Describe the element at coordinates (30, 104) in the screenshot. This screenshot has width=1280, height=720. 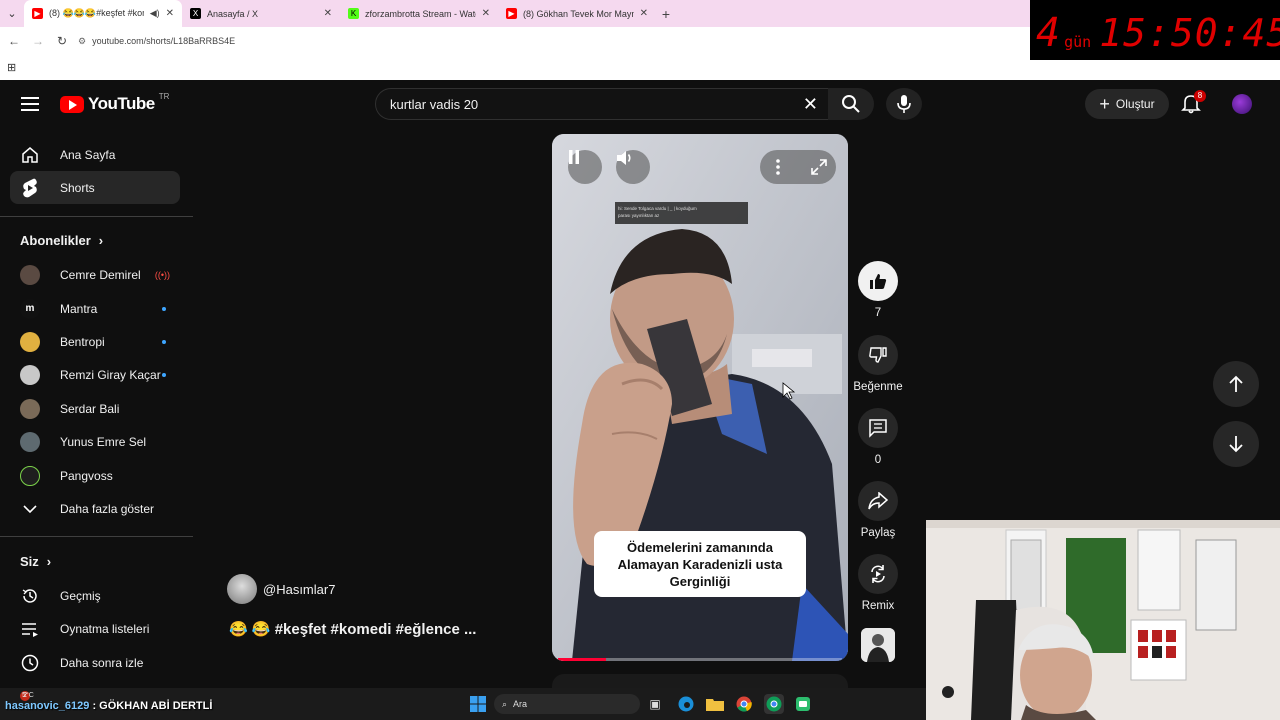
I see `menu-icon` at that location.